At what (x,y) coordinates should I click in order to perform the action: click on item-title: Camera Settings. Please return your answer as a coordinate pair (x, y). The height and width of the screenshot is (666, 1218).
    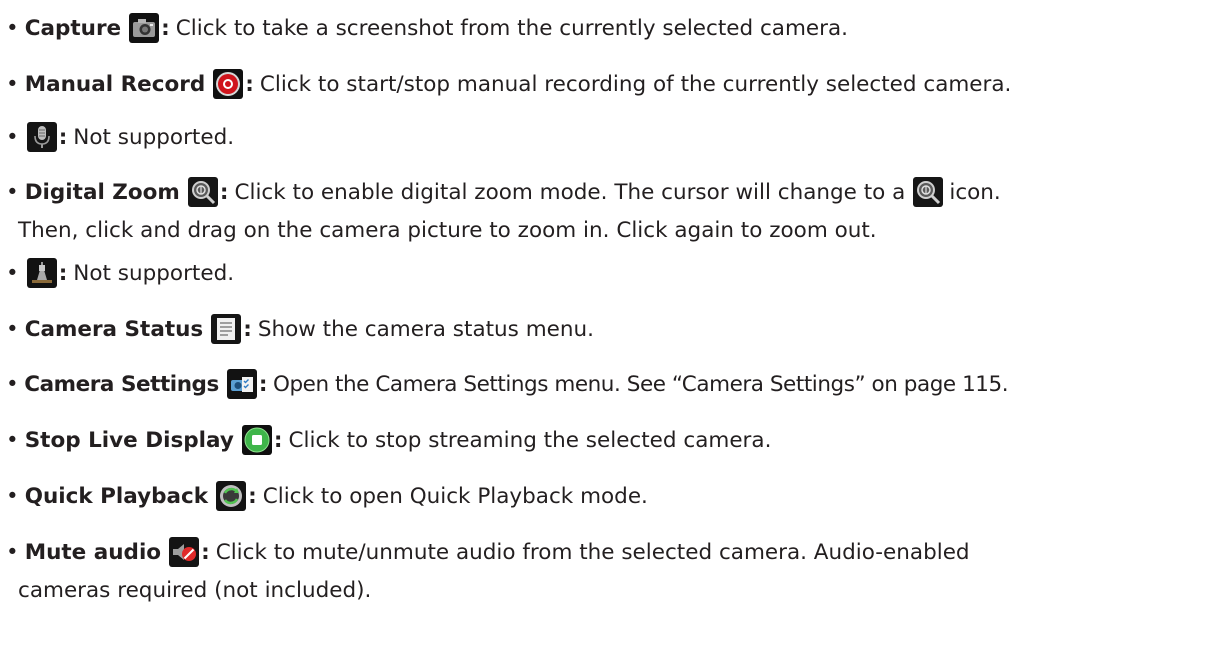
    Looking at the image, I should click on (121, 384).